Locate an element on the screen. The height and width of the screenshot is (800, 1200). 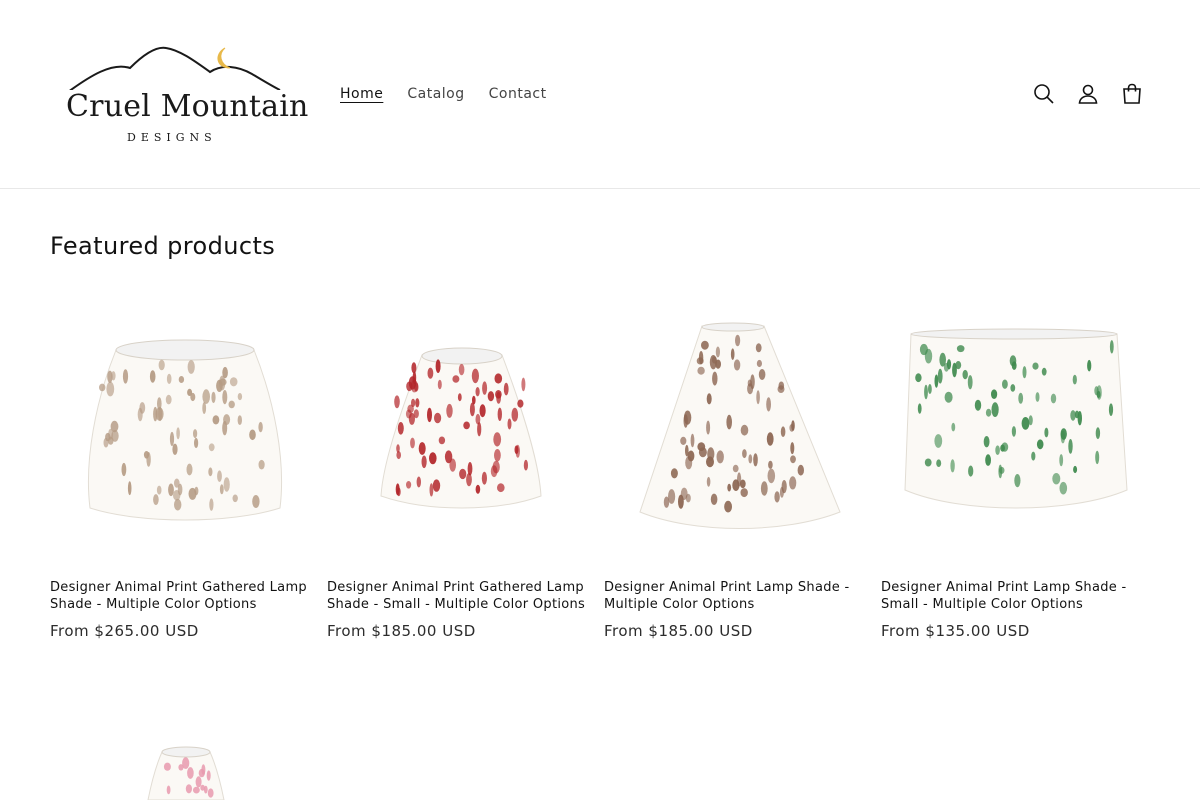
product-card-partial is located at coordinates (183, 765).